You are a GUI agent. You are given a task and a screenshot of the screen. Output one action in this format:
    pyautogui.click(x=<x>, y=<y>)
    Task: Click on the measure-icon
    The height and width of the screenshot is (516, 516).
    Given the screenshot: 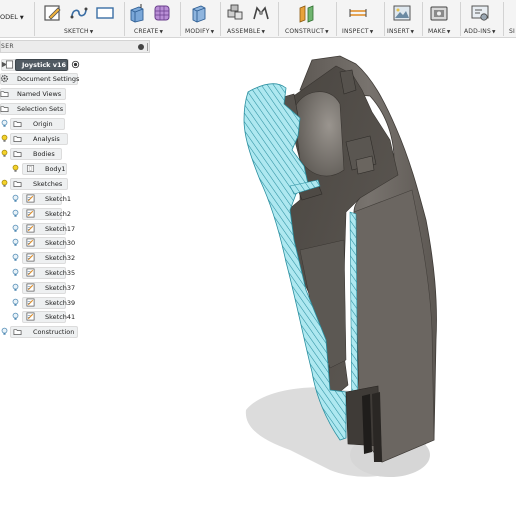 What is the action you would take?
    pyautogui.click(x=358, y=13)
    